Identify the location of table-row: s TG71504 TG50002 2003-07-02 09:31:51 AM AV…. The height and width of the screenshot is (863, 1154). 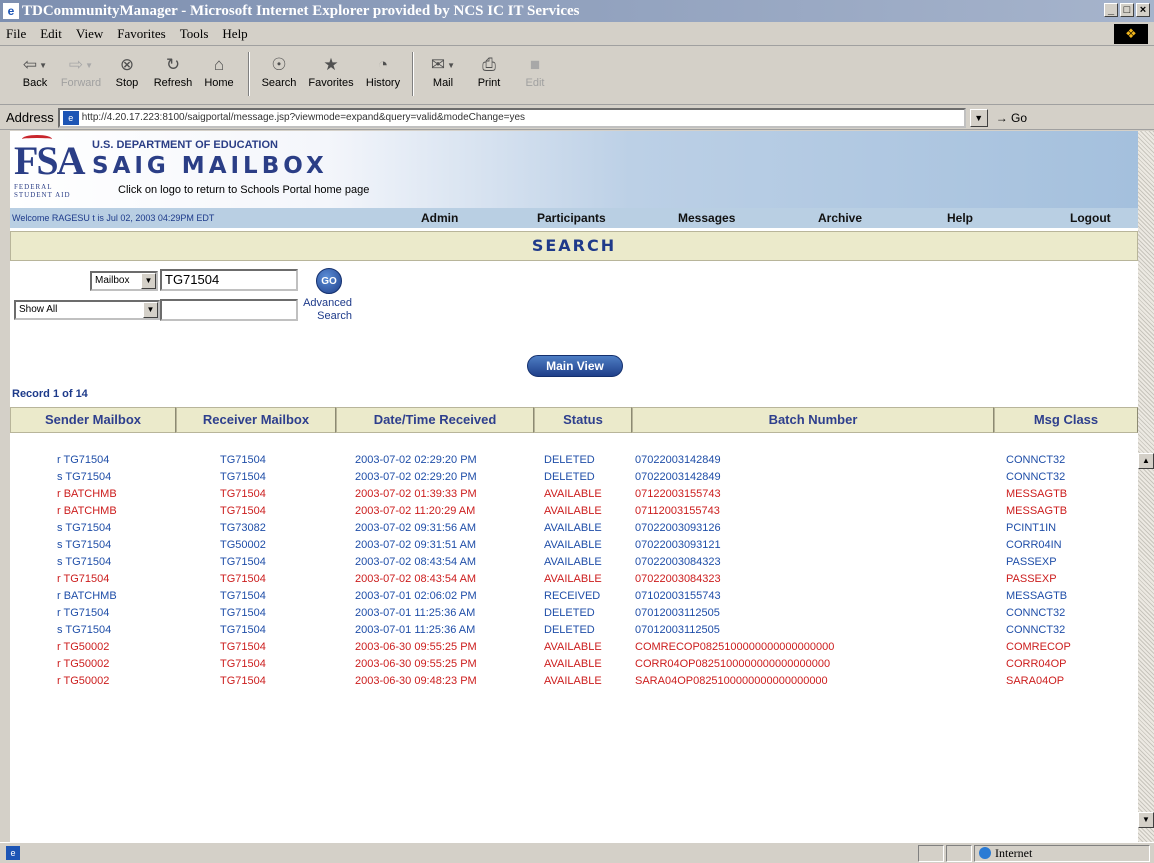
(574, 545).